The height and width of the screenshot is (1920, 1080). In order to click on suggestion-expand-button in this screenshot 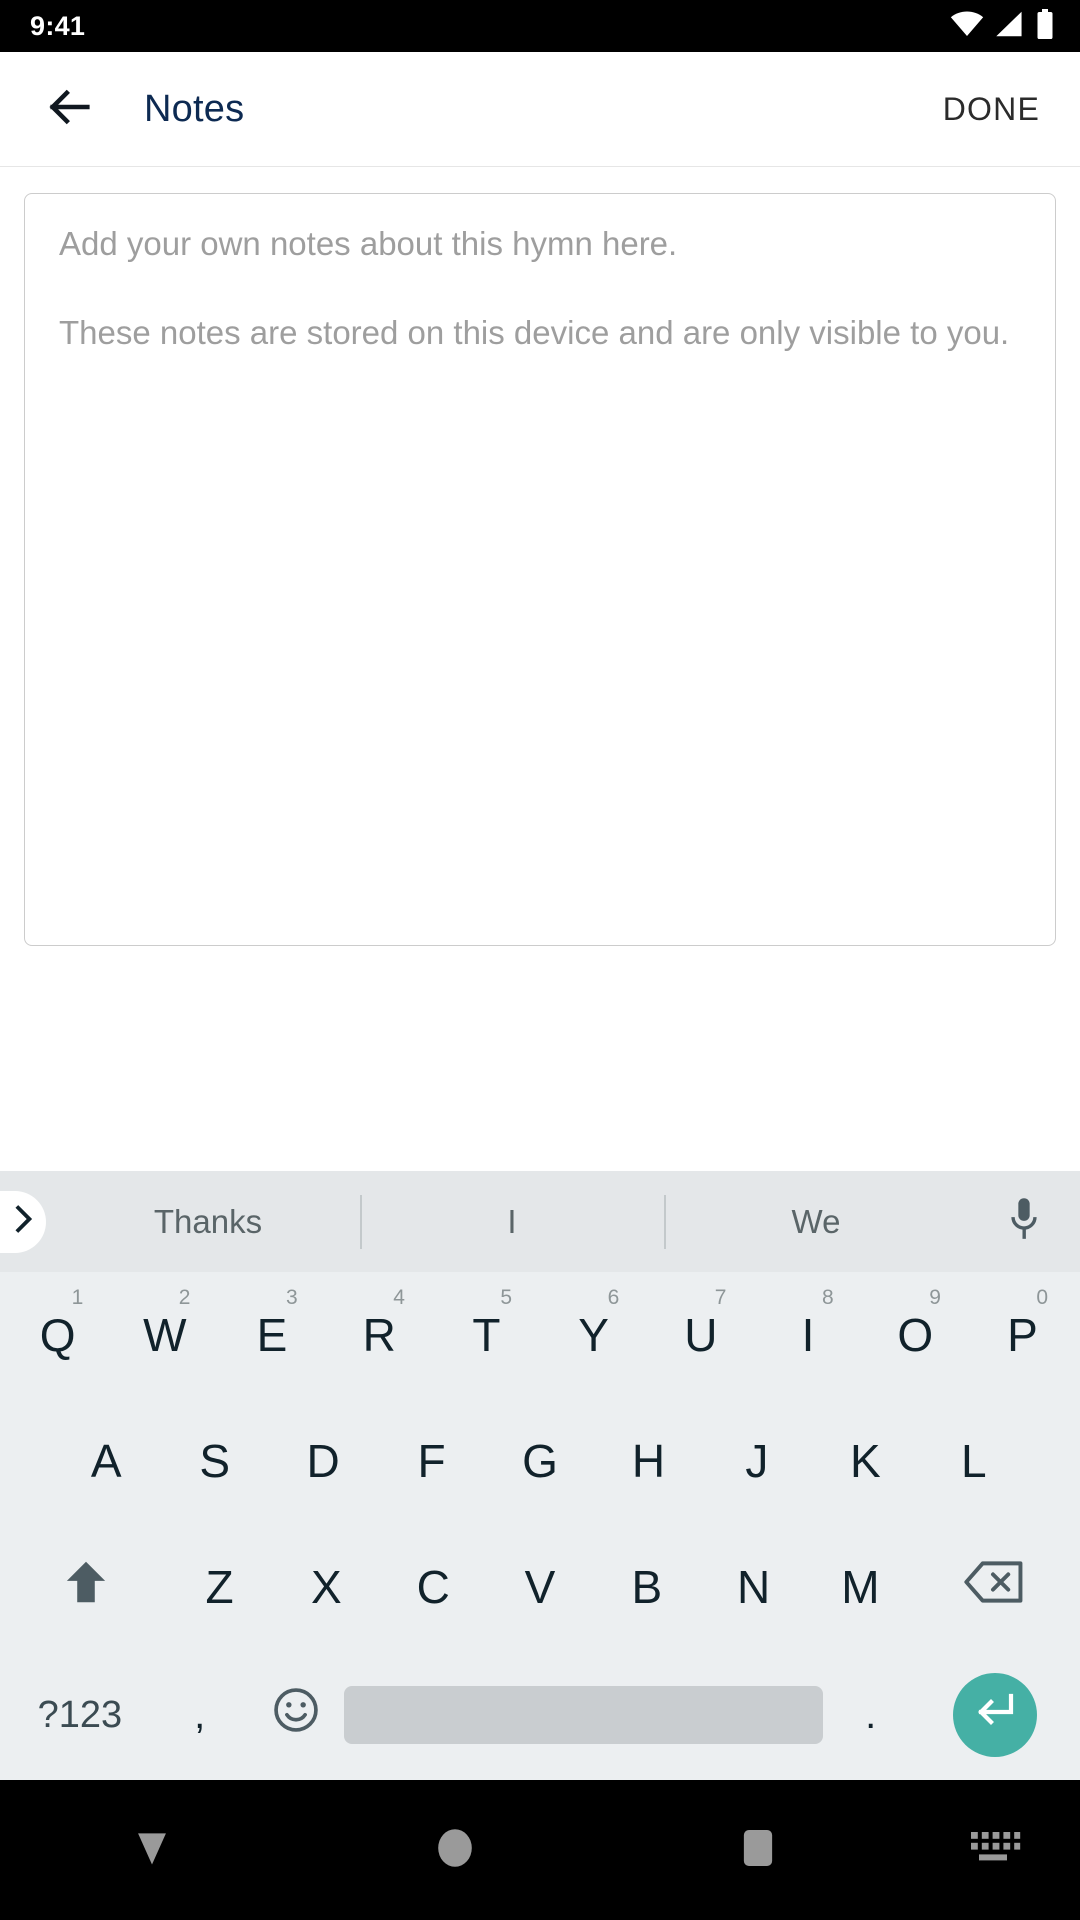, I will do `click(23, 1221)`.